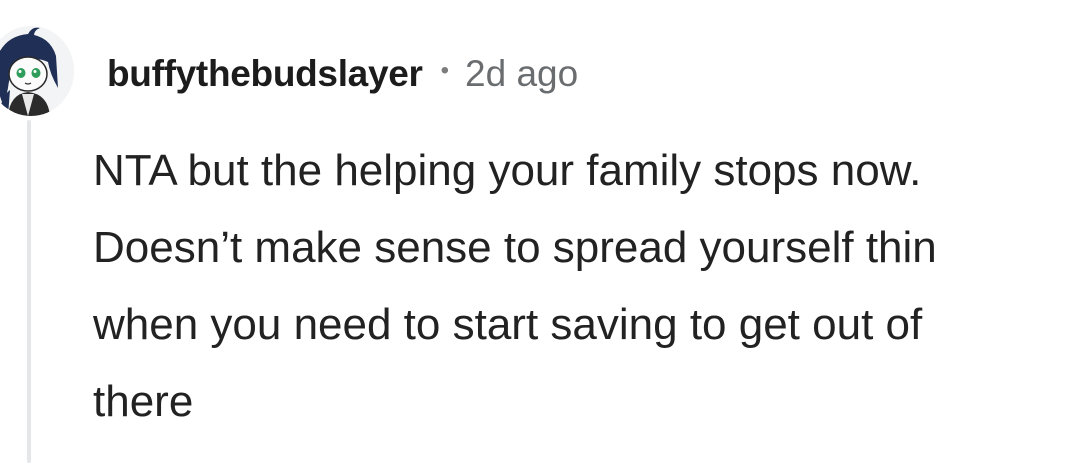 The image size is (1080, 463). What do you see at coordinates (522, 73) in the screenshot?
I see `timestamp: 2d ago` at bounding box center [522, 73].